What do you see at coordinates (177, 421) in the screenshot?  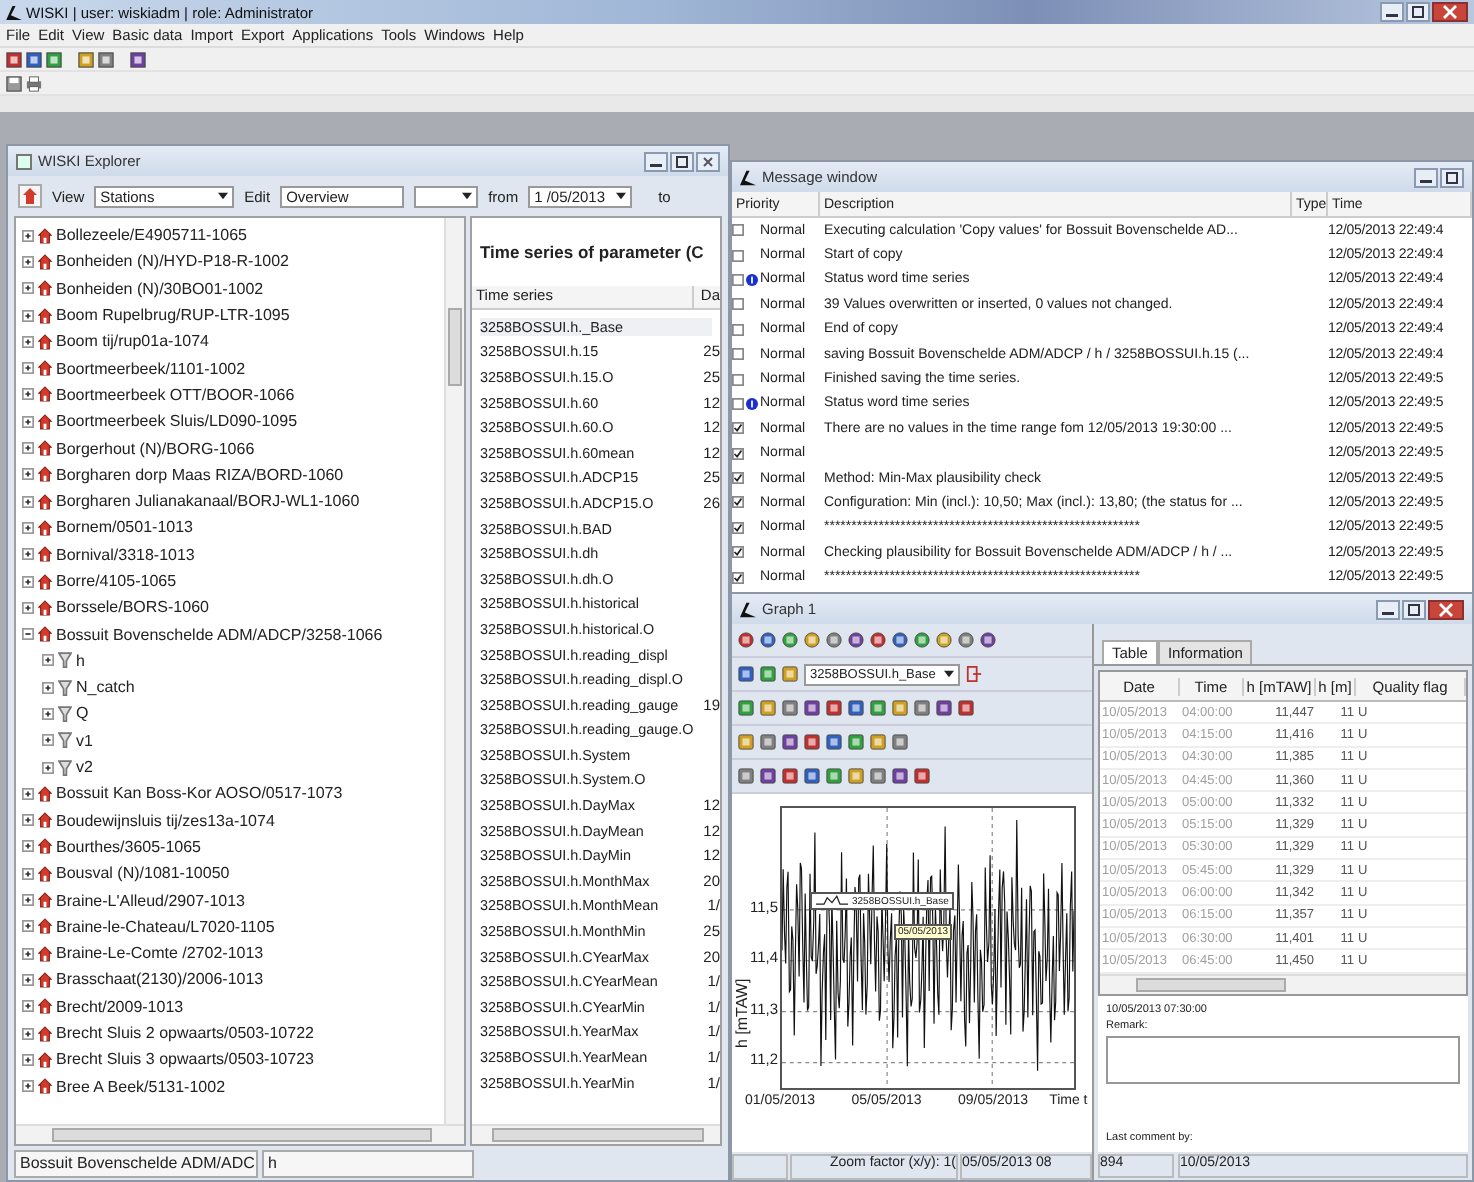 I see `tree-item: Boortmeerbeek Sluis/LD090-1095` at bounding box center [177, 421].